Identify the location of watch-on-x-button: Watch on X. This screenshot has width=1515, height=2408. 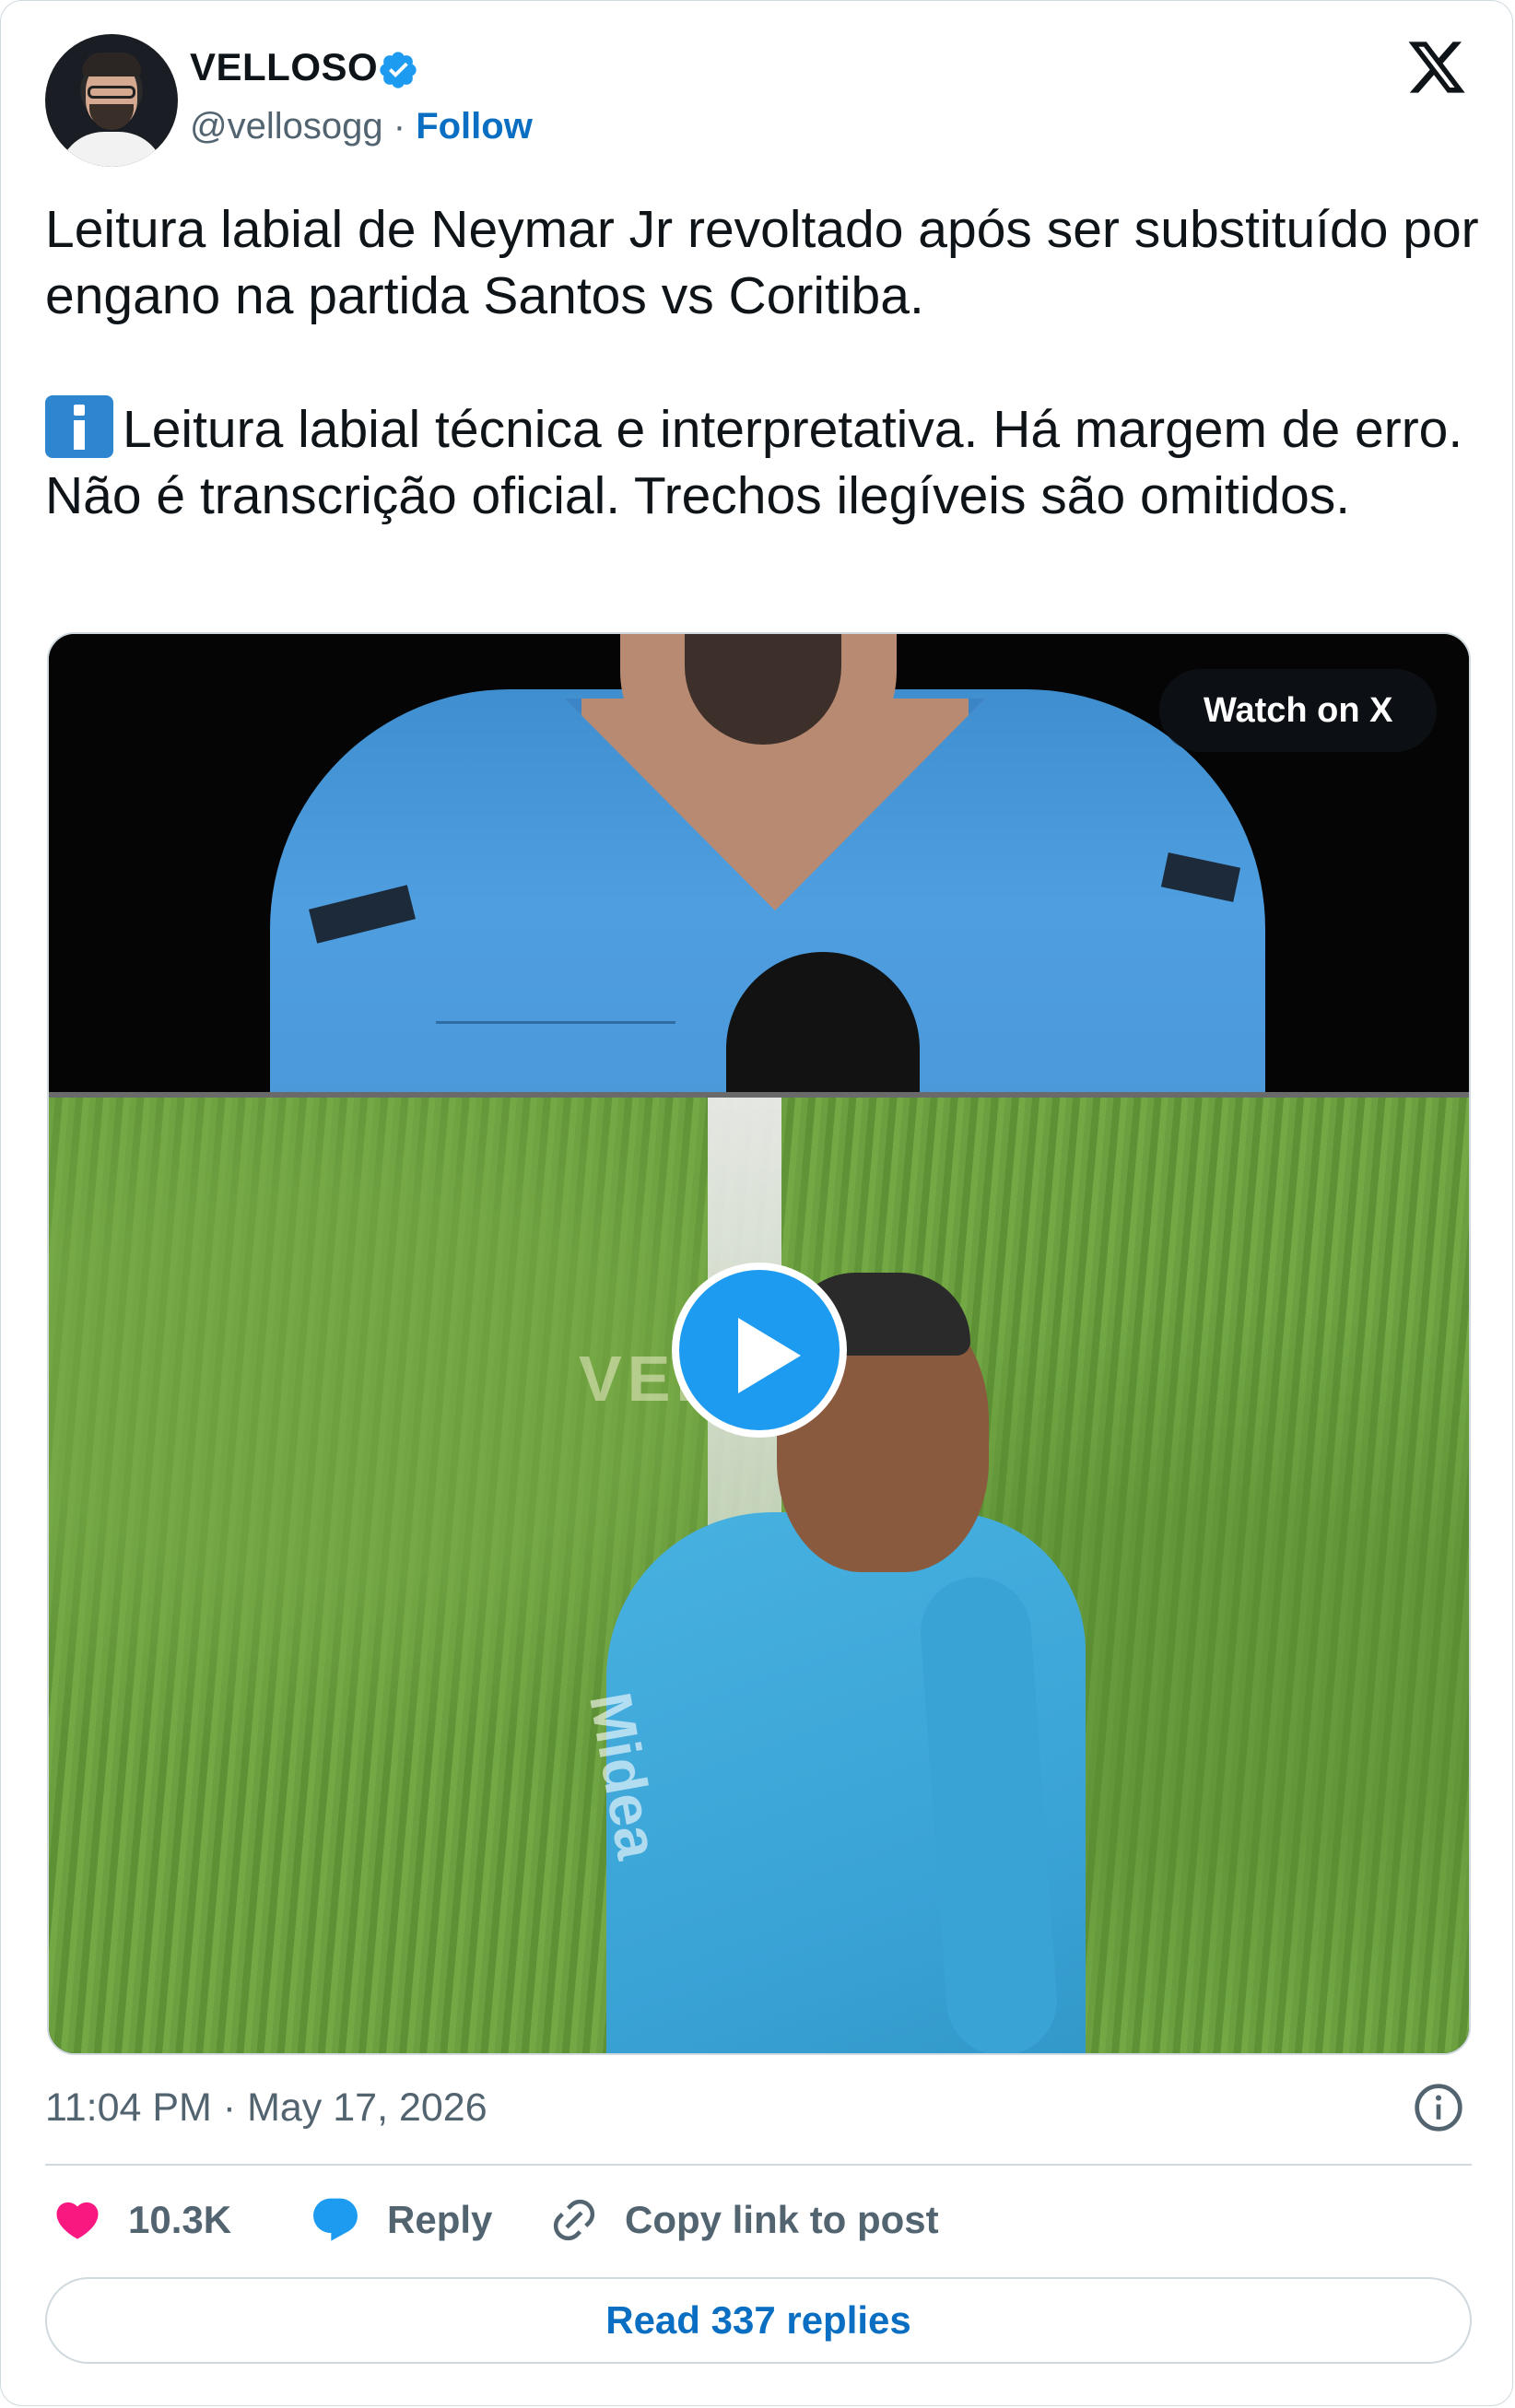
(1298, 710).